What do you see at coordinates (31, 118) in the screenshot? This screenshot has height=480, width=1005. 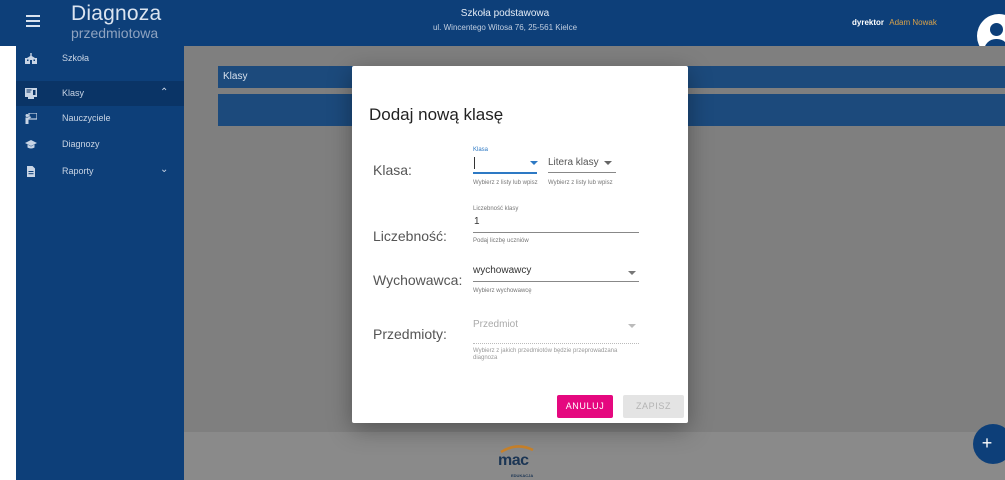 I see `teacher-icon` at bounding box center [31, 118].